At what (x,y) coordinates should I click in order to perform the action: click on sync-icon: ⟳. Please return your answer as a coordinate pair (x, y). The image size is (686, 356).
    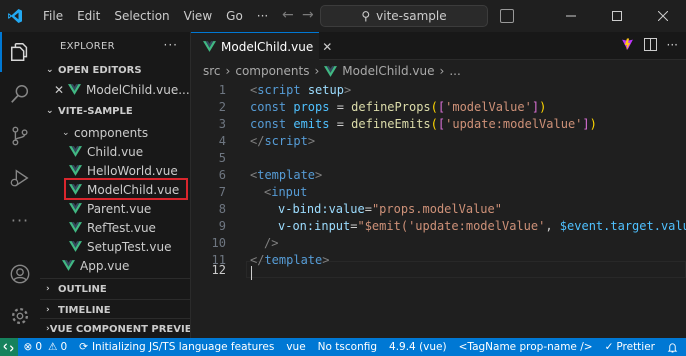
    Looking at the image, I should click on (83, 347).